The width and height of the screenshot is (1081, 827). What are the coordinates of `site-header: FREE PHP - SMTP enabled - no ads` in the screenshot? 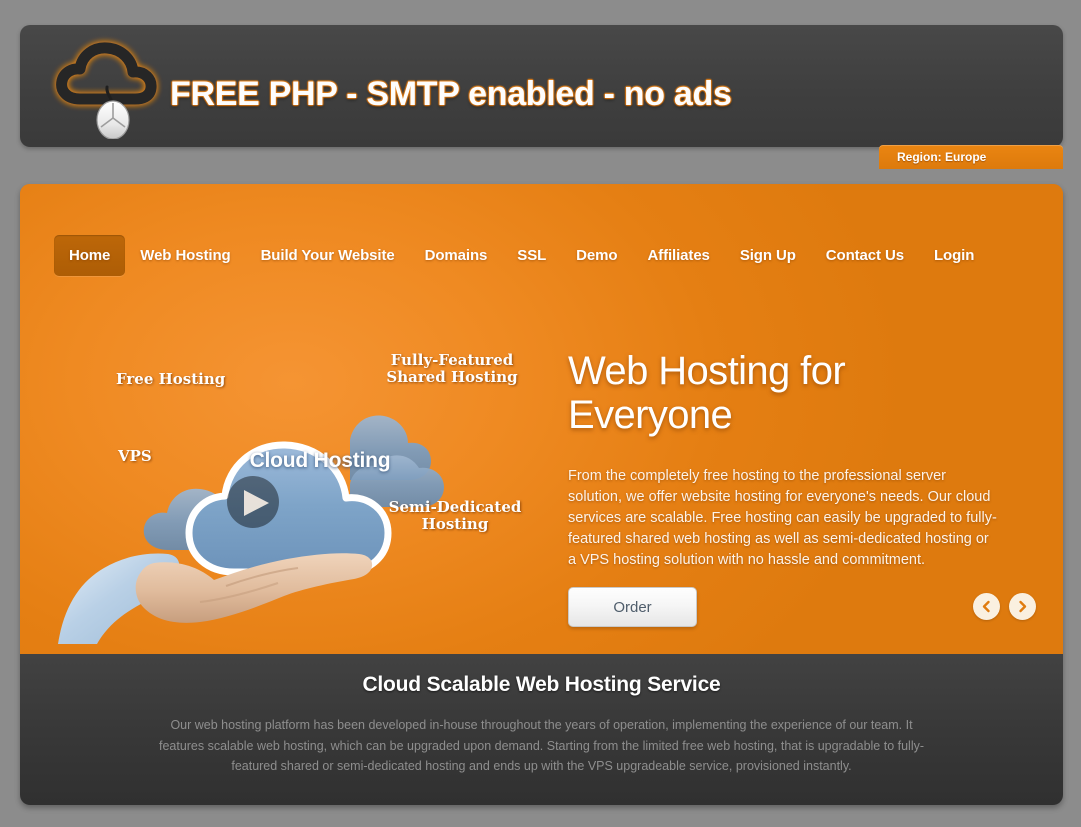 It's located at (541, 86).